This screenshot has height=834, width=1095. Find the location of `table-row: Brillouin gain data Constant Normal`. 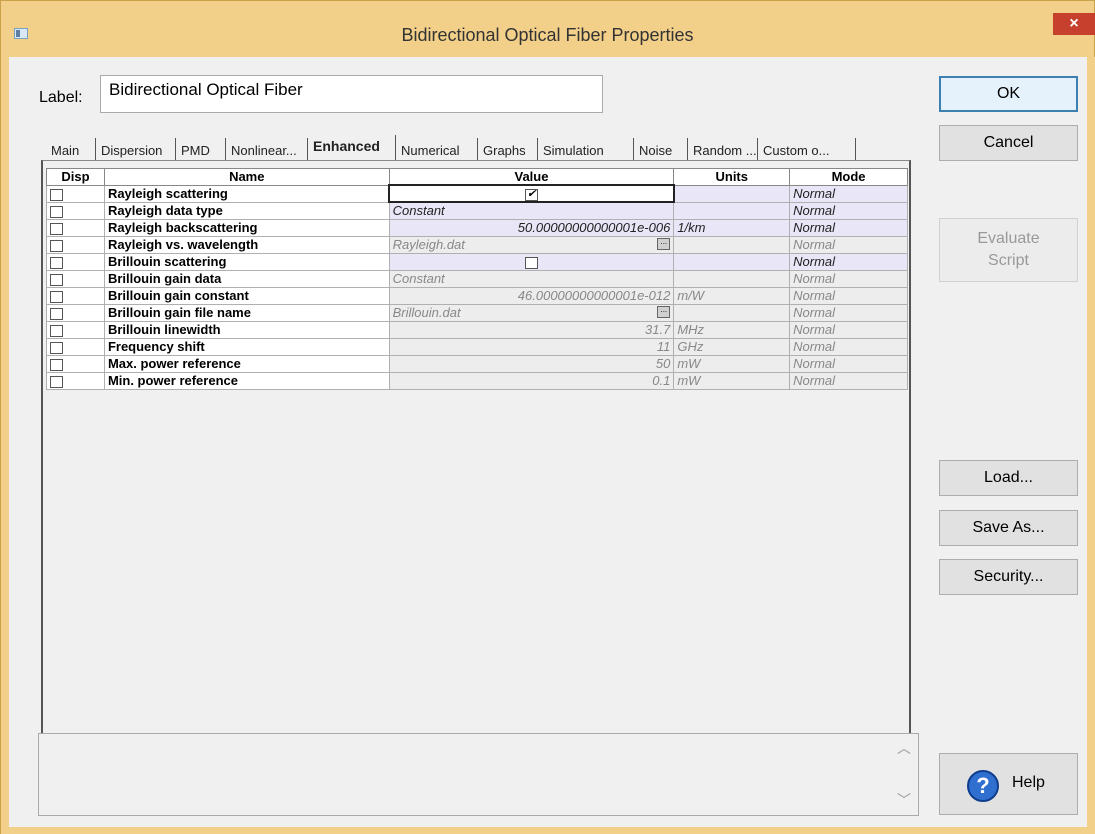

table-row: Brillouin gain data Constant Normal is located at coordinates (477, 278).